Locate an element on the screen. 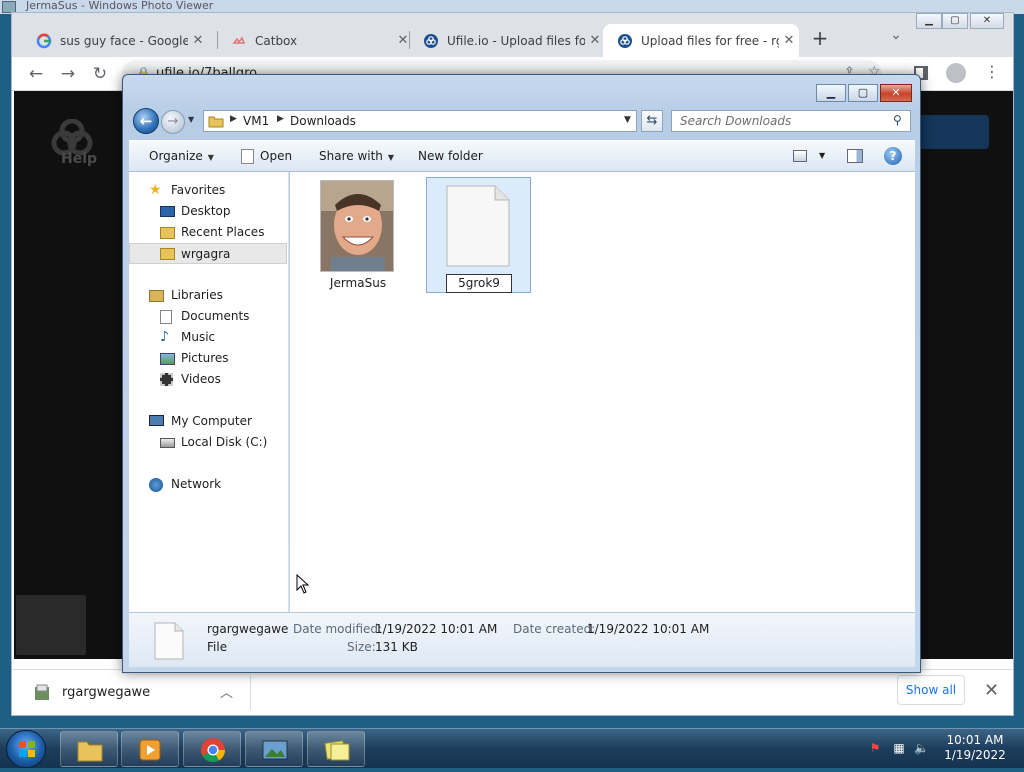  catbox-icon is located at coordinates (239, 39).